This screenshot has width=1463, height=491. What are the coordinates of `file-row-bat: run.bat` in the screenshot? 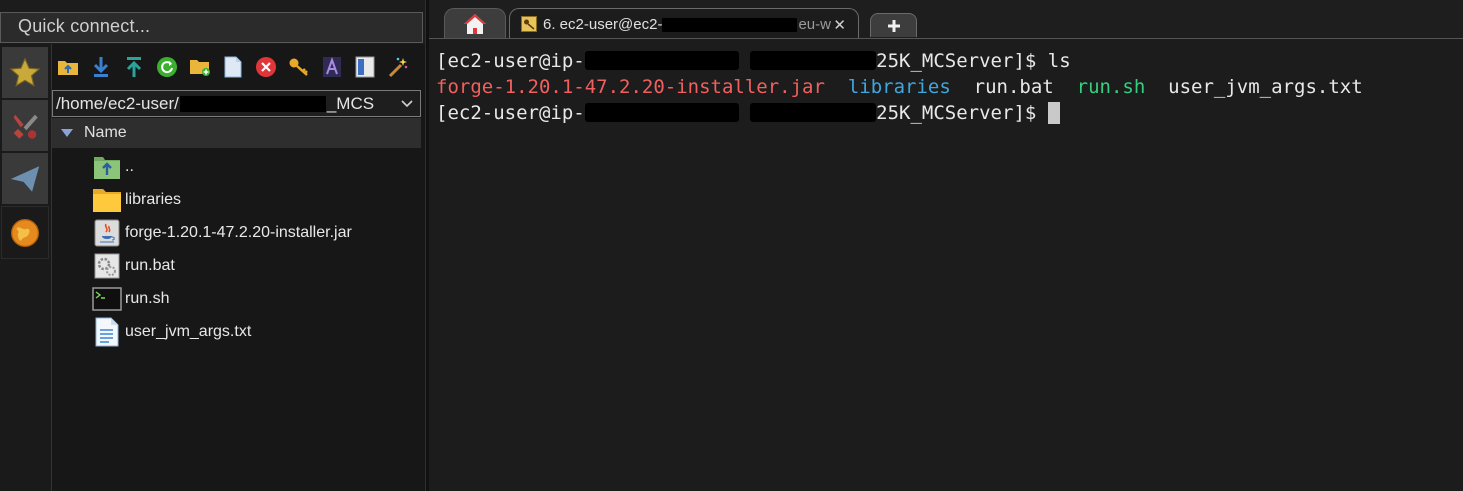 It's located at (236, 265).